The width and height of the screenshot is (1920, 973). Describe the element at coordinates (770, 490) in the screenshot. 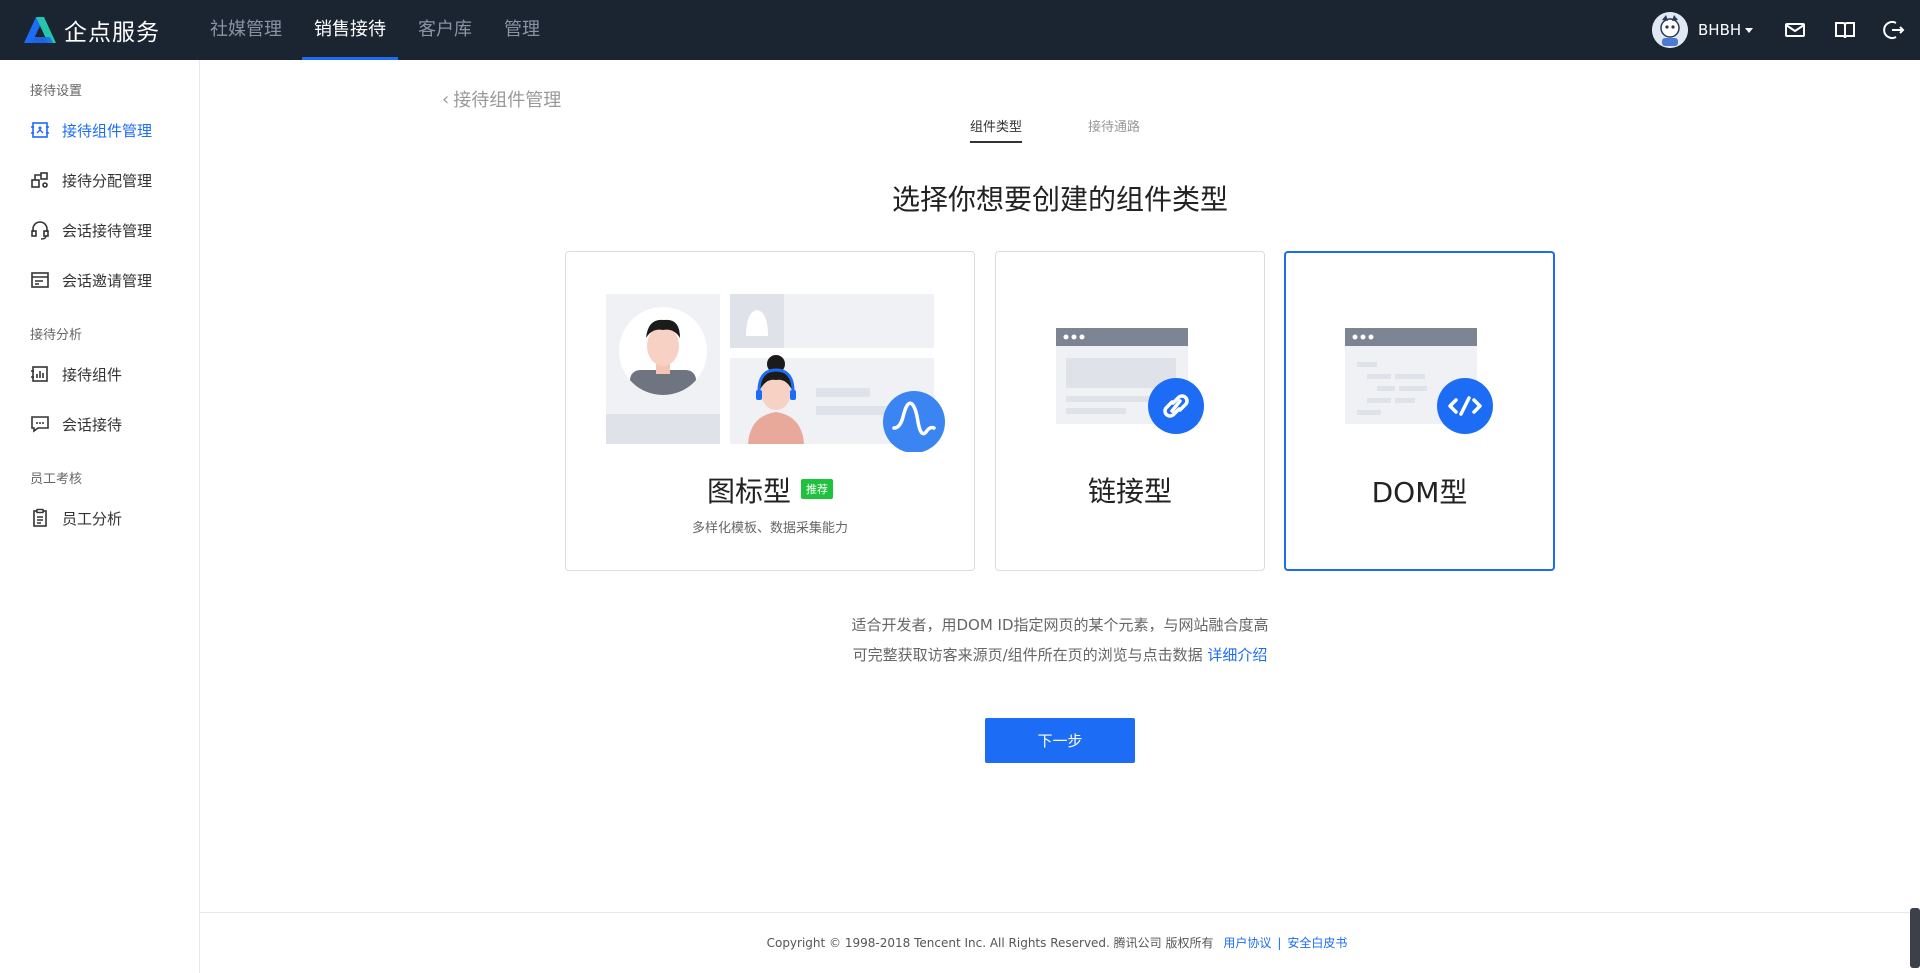

I see `card-title: 图标型 推荐` at that location.